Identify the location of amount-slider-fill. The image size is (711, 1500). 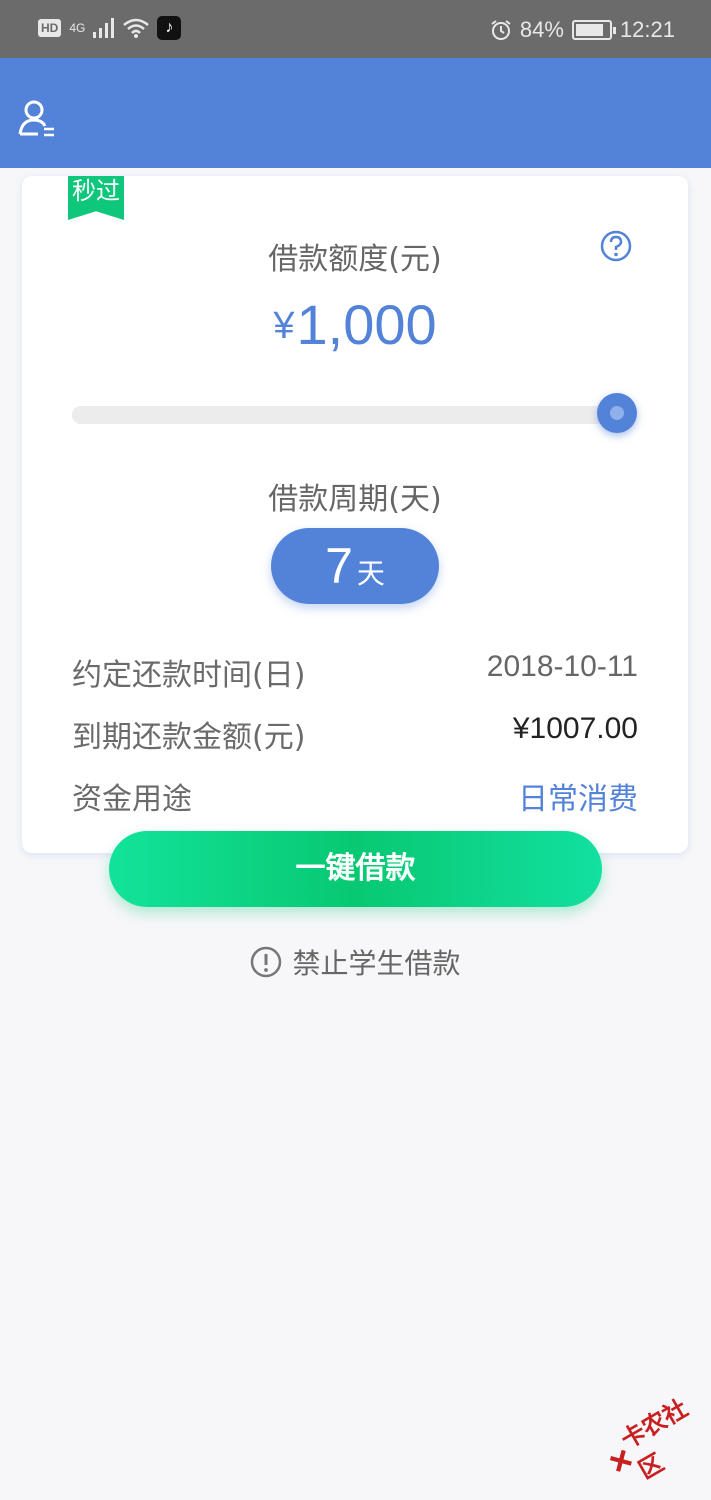
(344, 415).